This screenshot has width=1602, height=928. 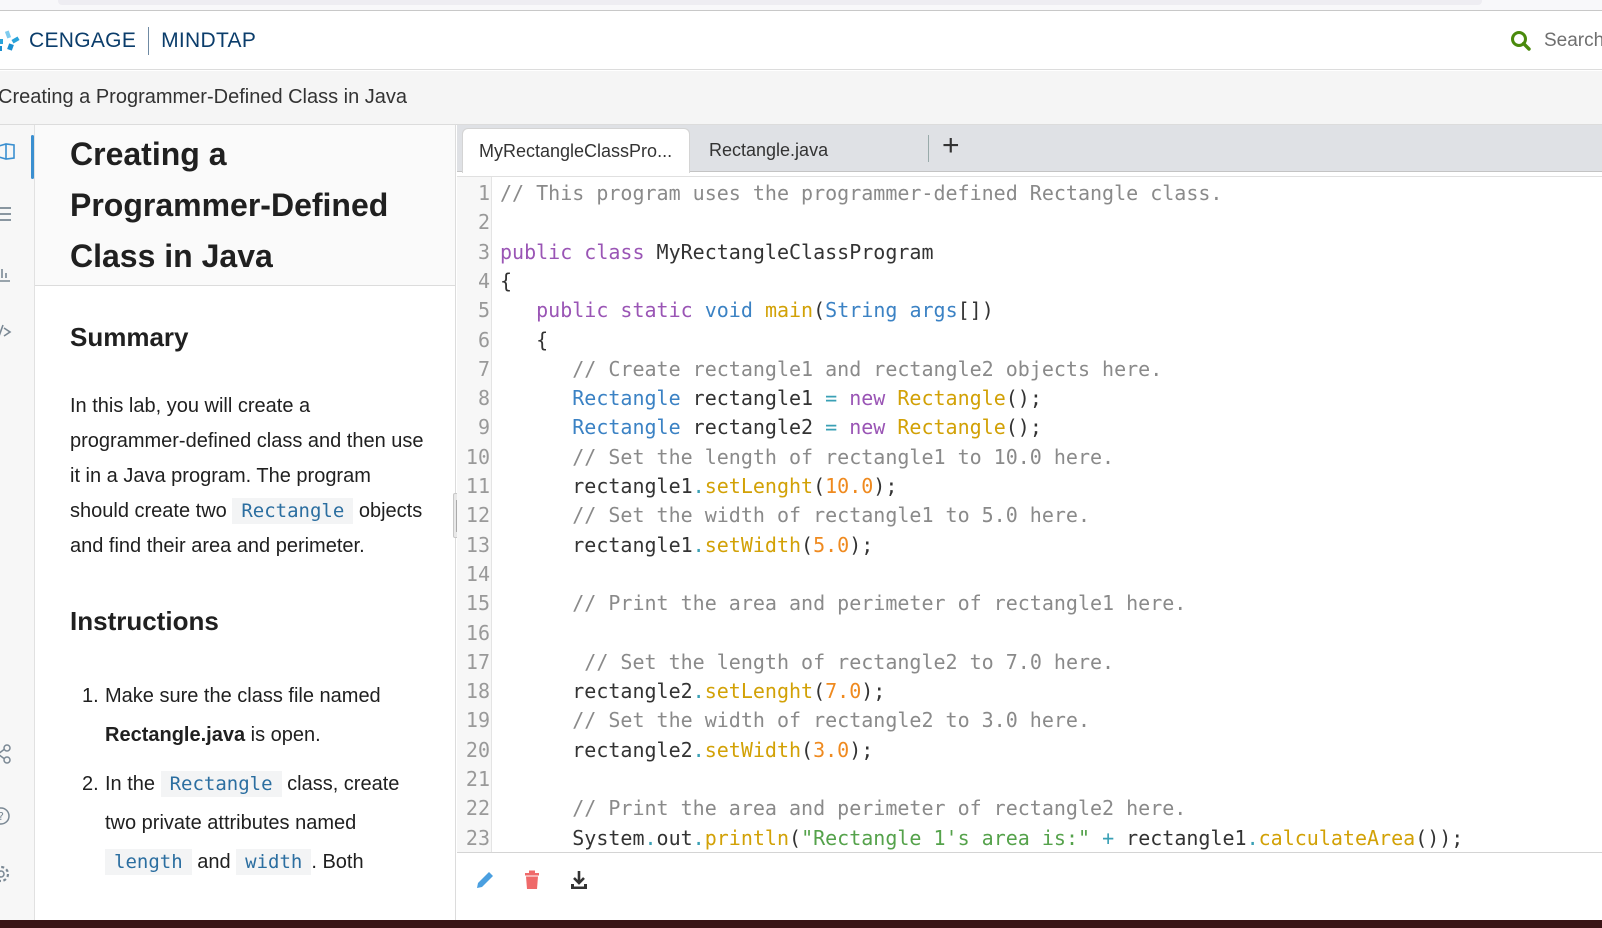 What do you see at coordinates (946, 837) in the screenshot?
I see `code-token: "Rectangle 1's area is:"` at bounding box center [946, 837].